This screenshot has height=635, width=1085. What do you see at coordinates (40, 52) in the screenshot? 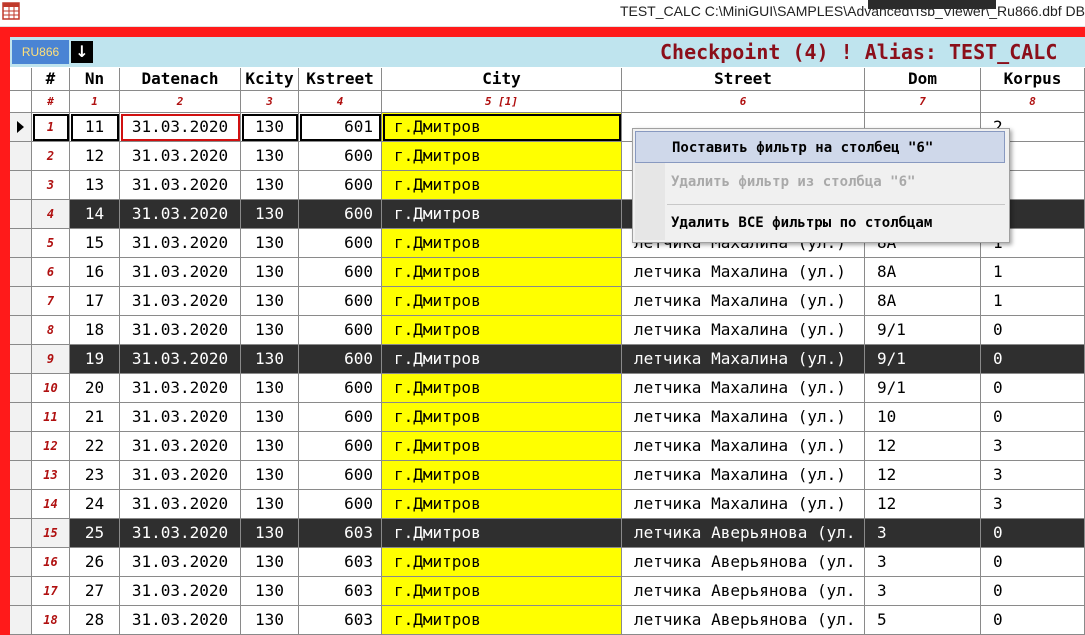
I see `alias-badge: RU866` at bounding box center [40, 52].